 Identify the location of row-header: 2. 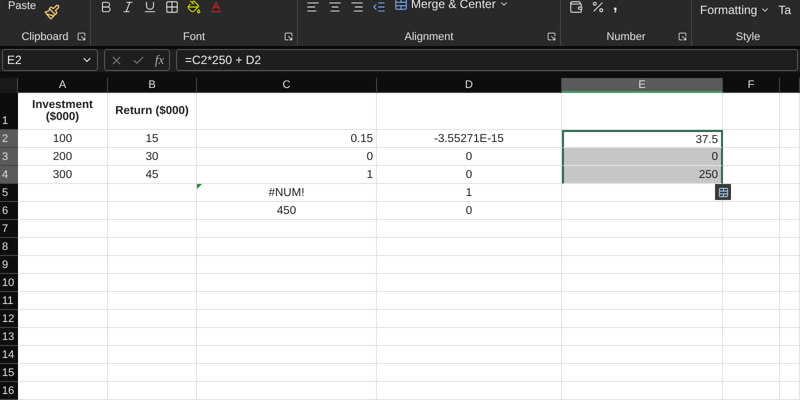
(9, 139).